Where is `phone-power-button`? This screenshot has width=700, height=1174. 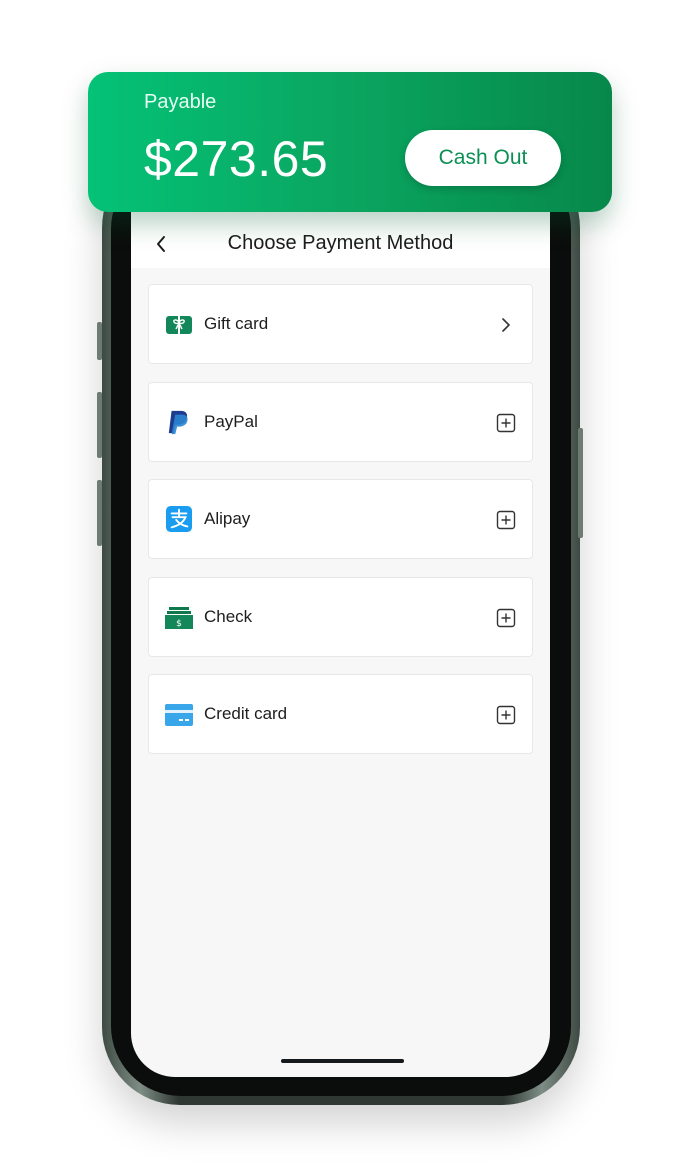 phone-power-button is located at coordinates (580, 483).